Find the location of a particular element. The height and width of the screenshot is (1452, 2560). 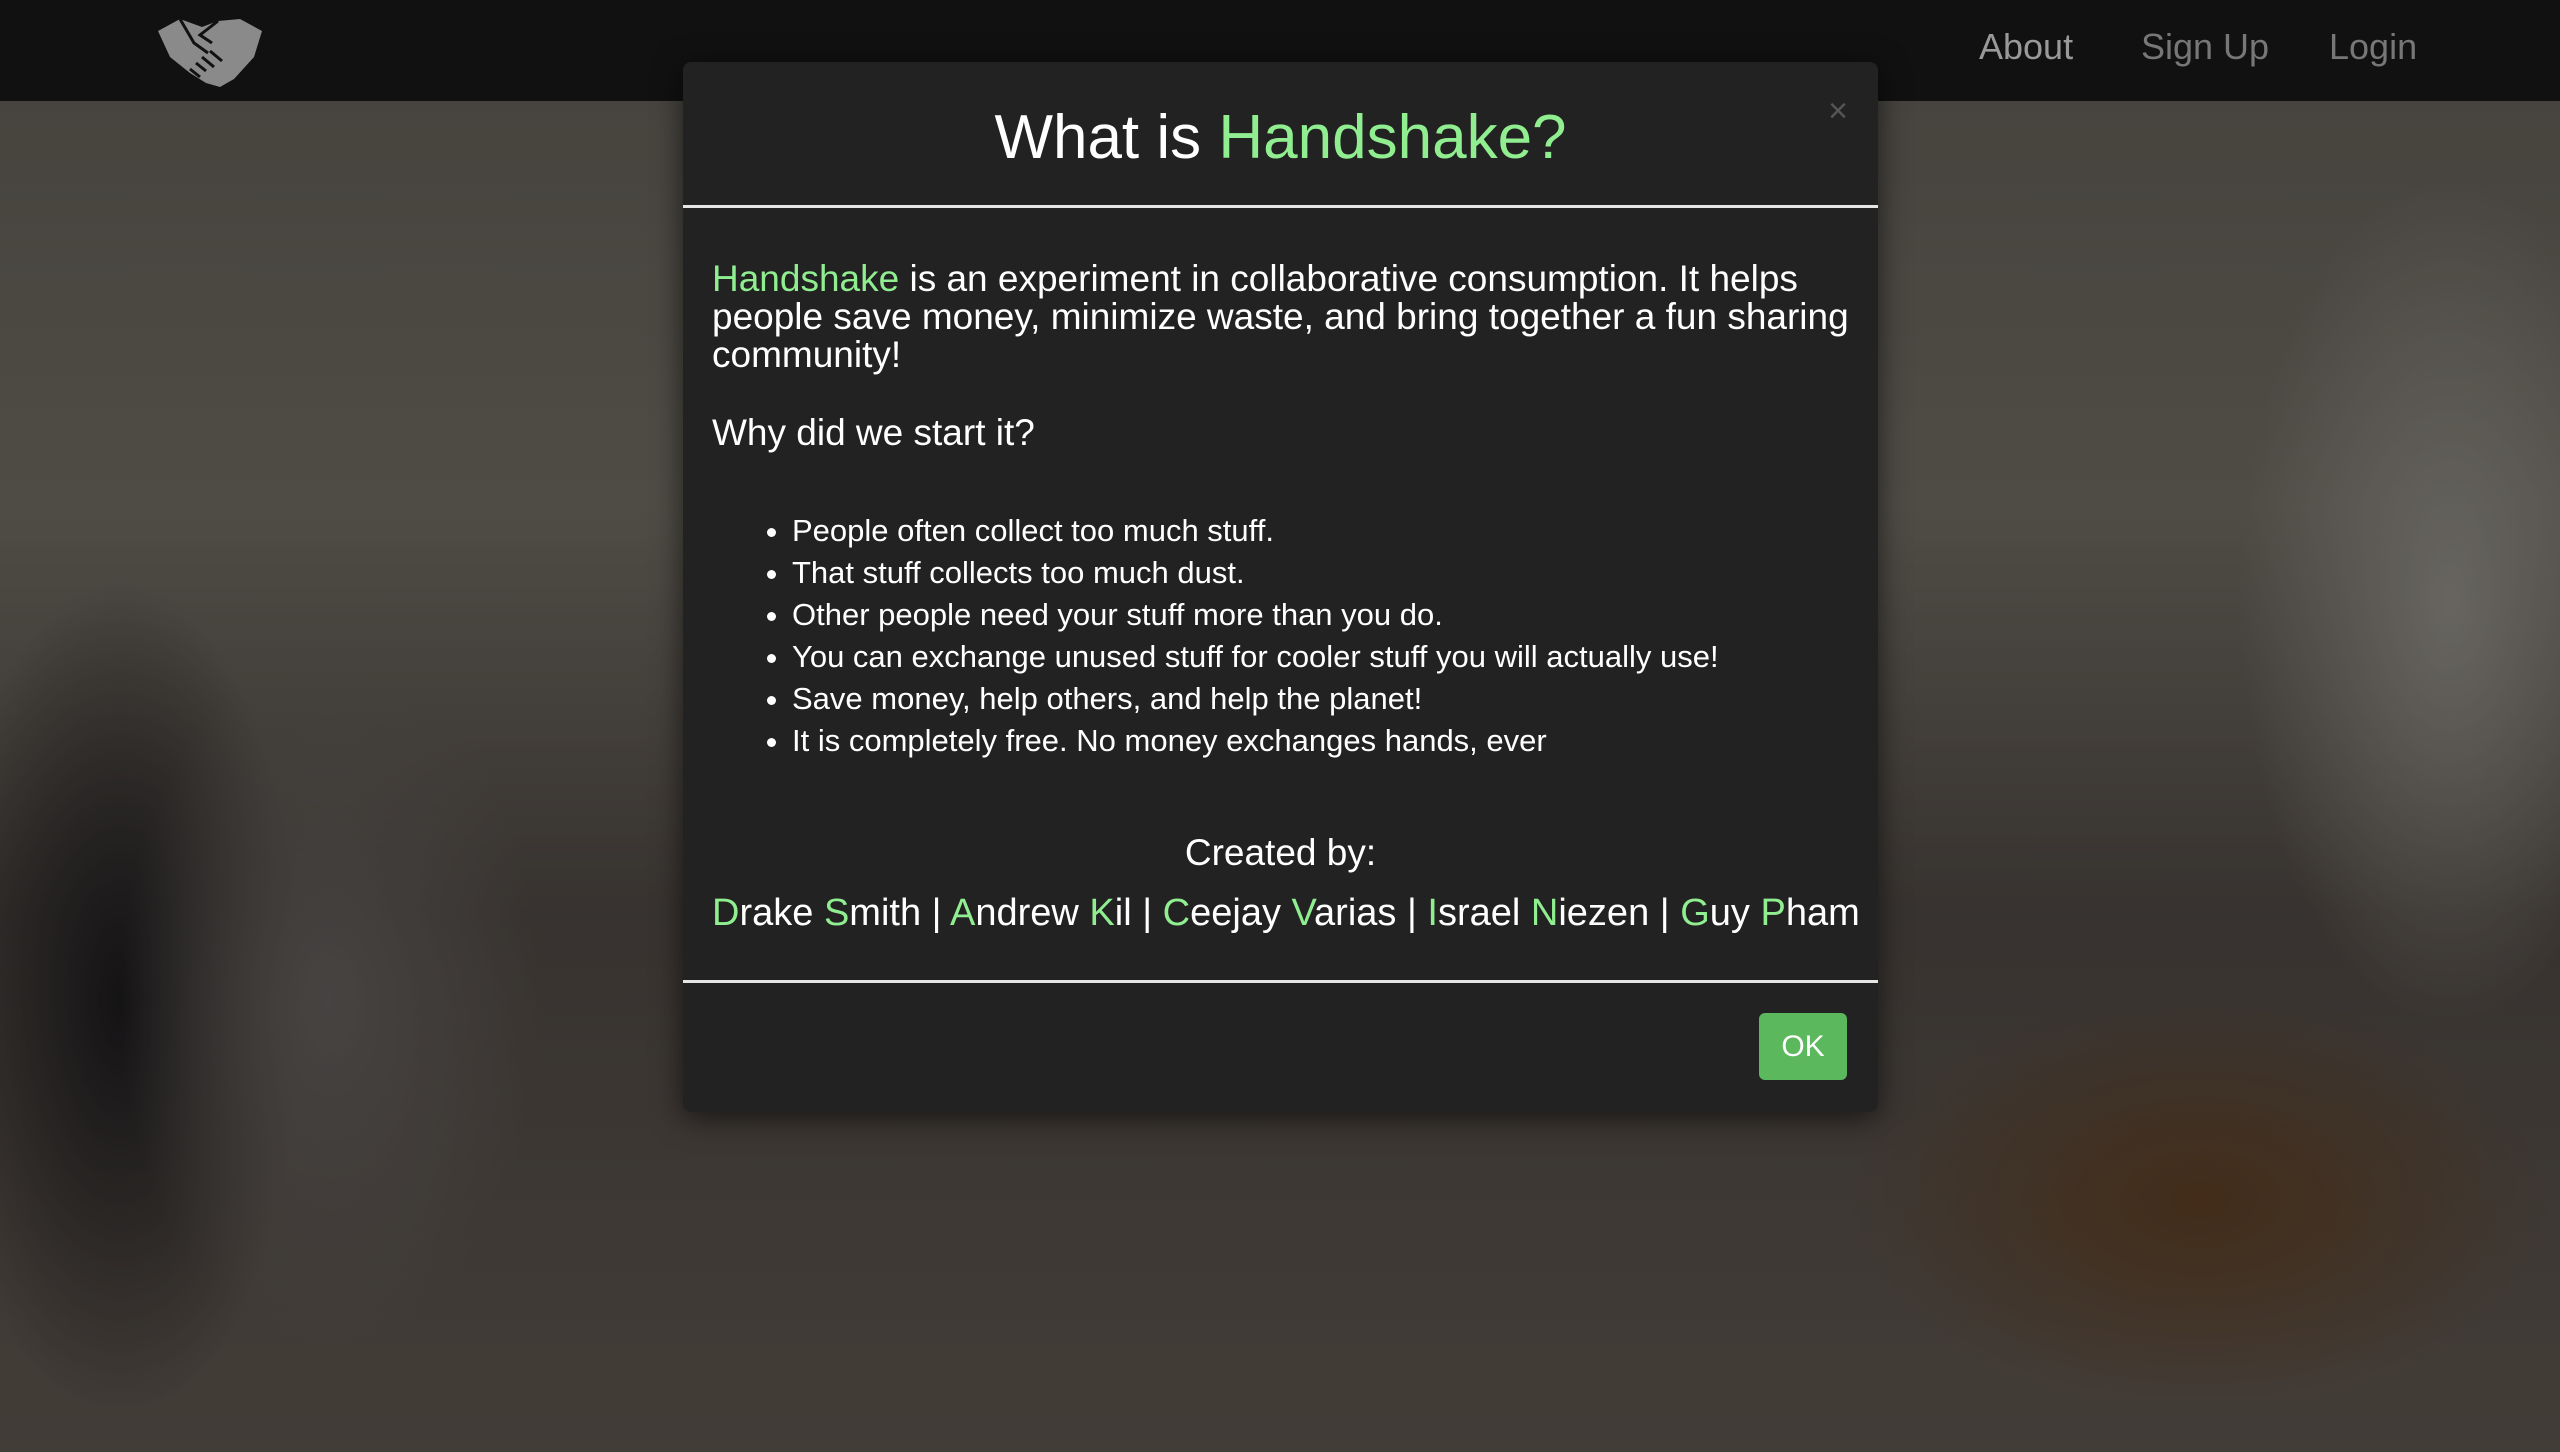

creator-name-part: arias is located at coordinates (1355, 913).